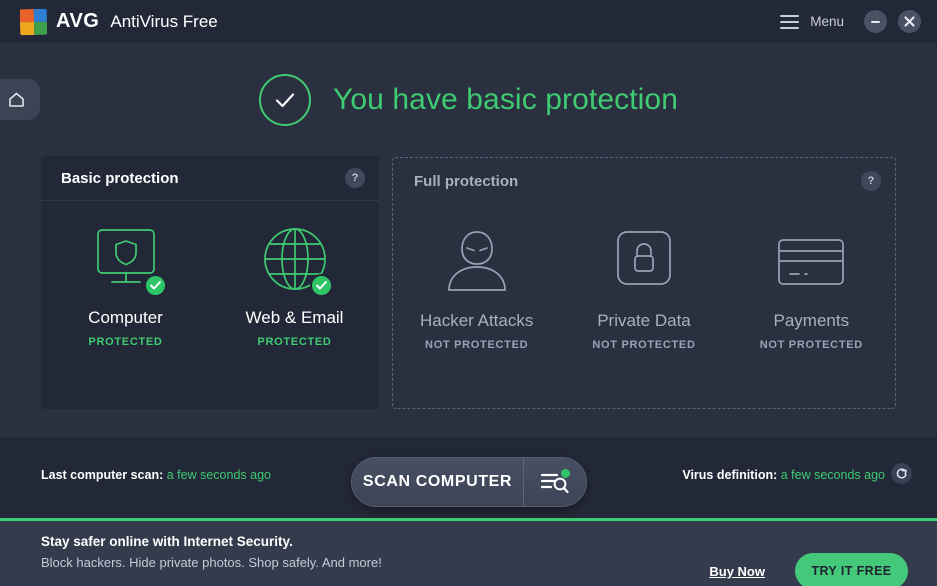 This screenshot has width=937, height=586. Describe the element at coordinates (644, 262) in the screenshot. I see `padlock-icon` at that location.